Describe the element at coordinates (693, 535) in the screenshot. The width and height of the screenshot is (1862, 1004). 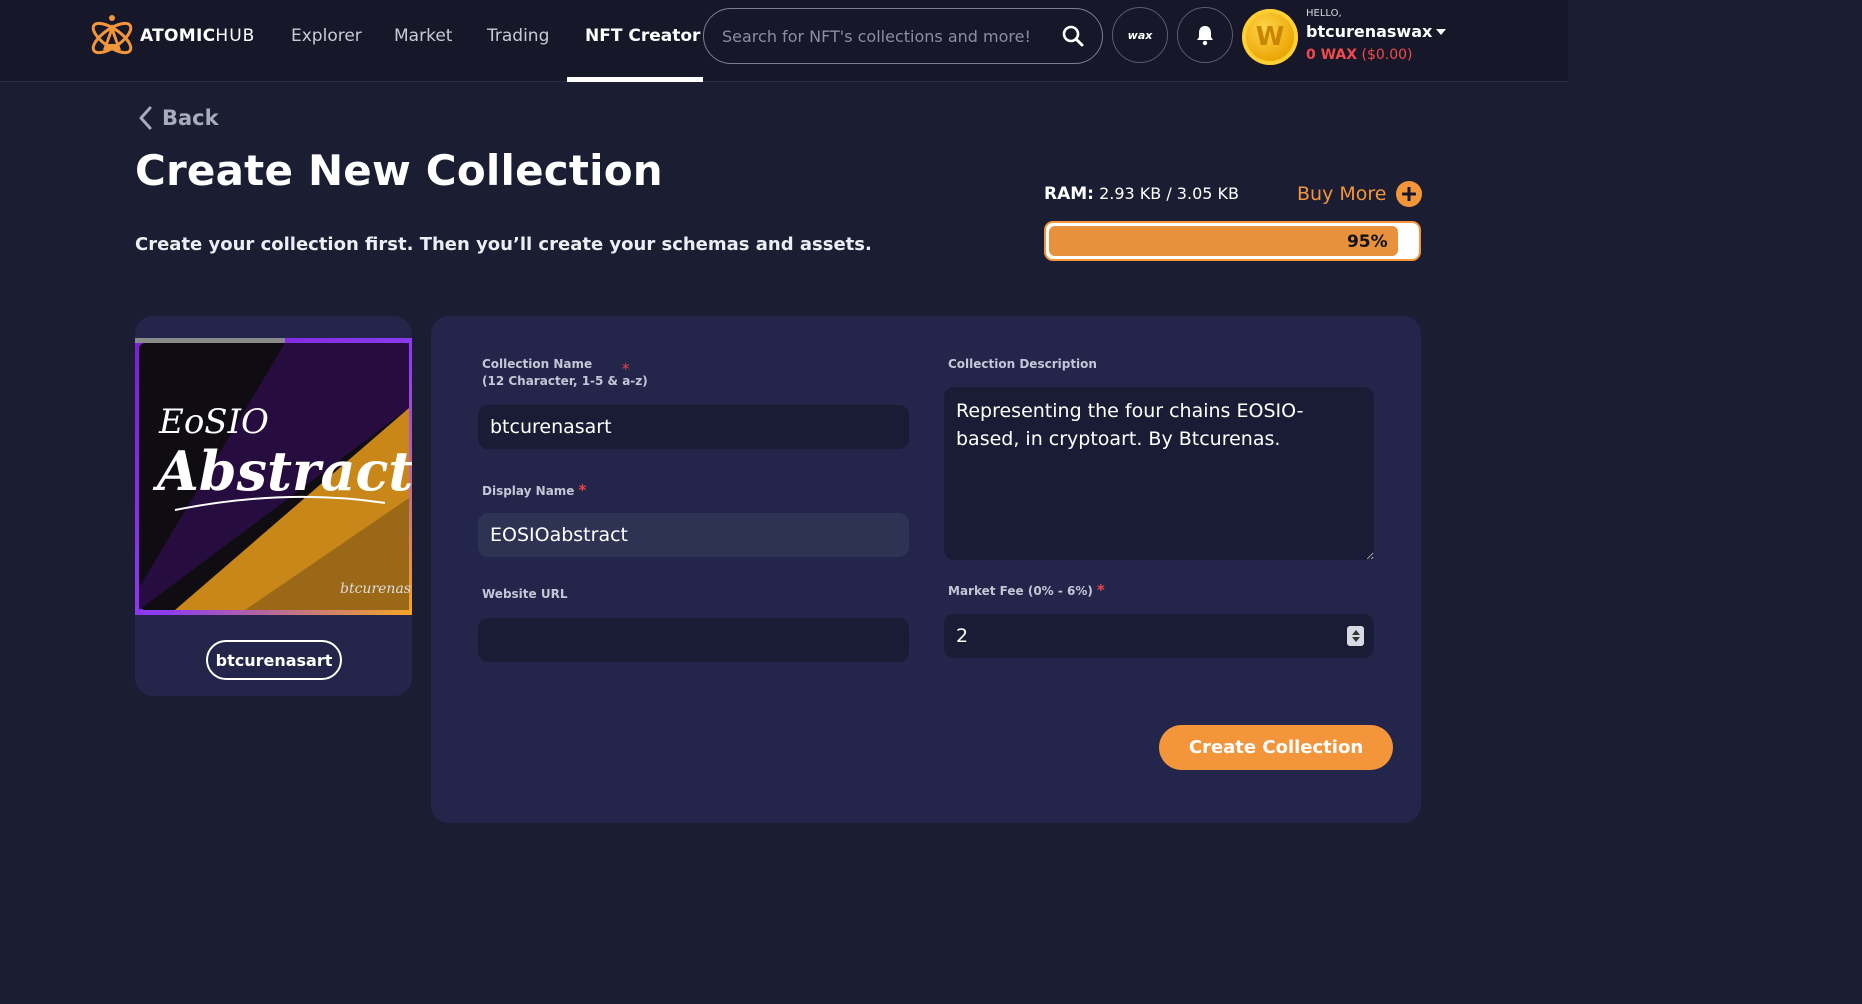
I see `display-name-input` at that location.